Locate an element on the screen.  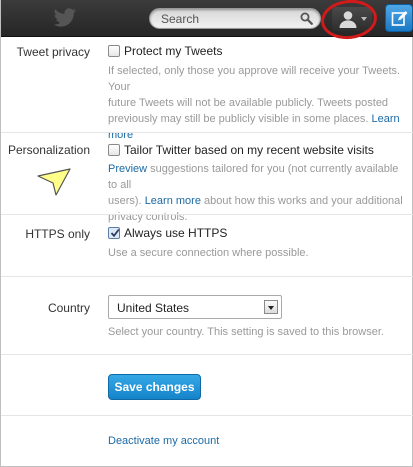
country-label: Country is located at coordinates (68, 308).